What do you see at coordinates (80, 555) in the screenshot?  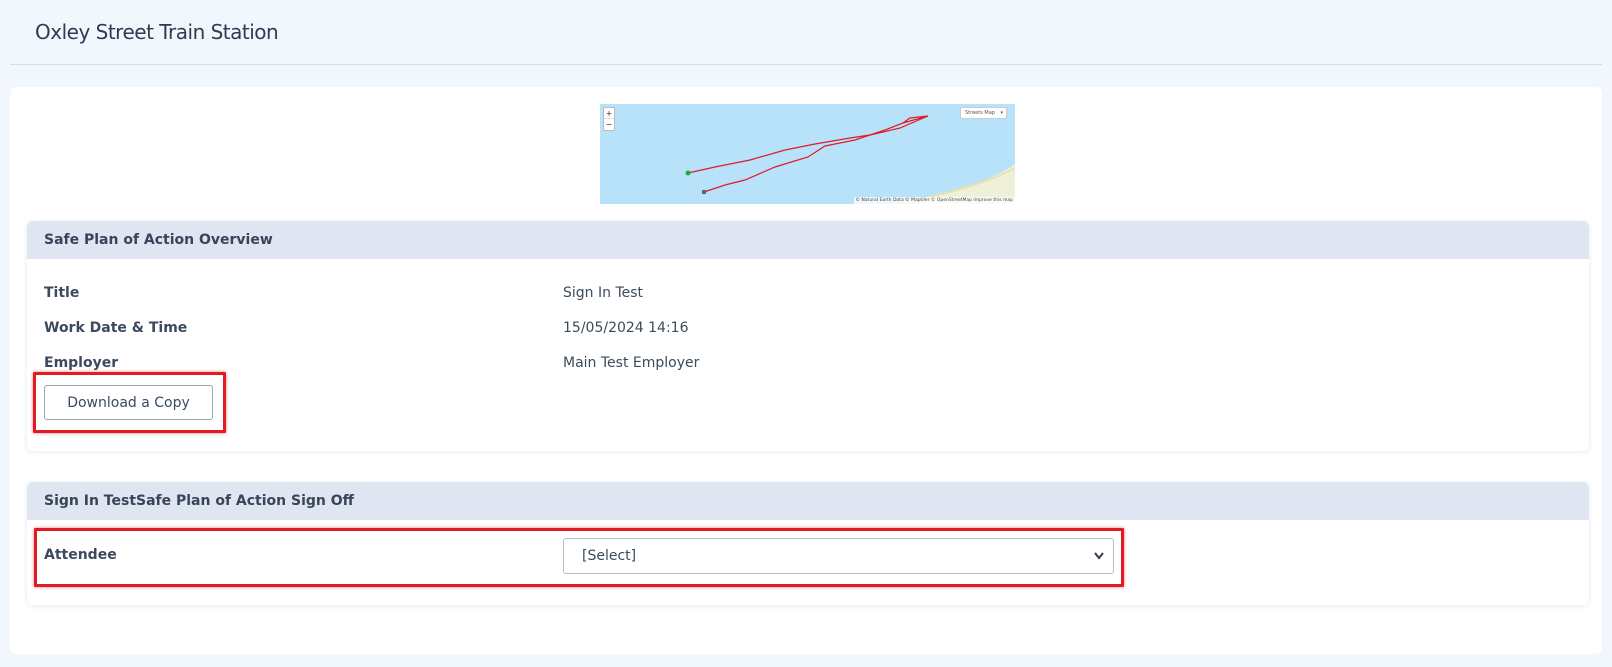 I see `attendee-label: Attendee` at bounding box center [80, 555].